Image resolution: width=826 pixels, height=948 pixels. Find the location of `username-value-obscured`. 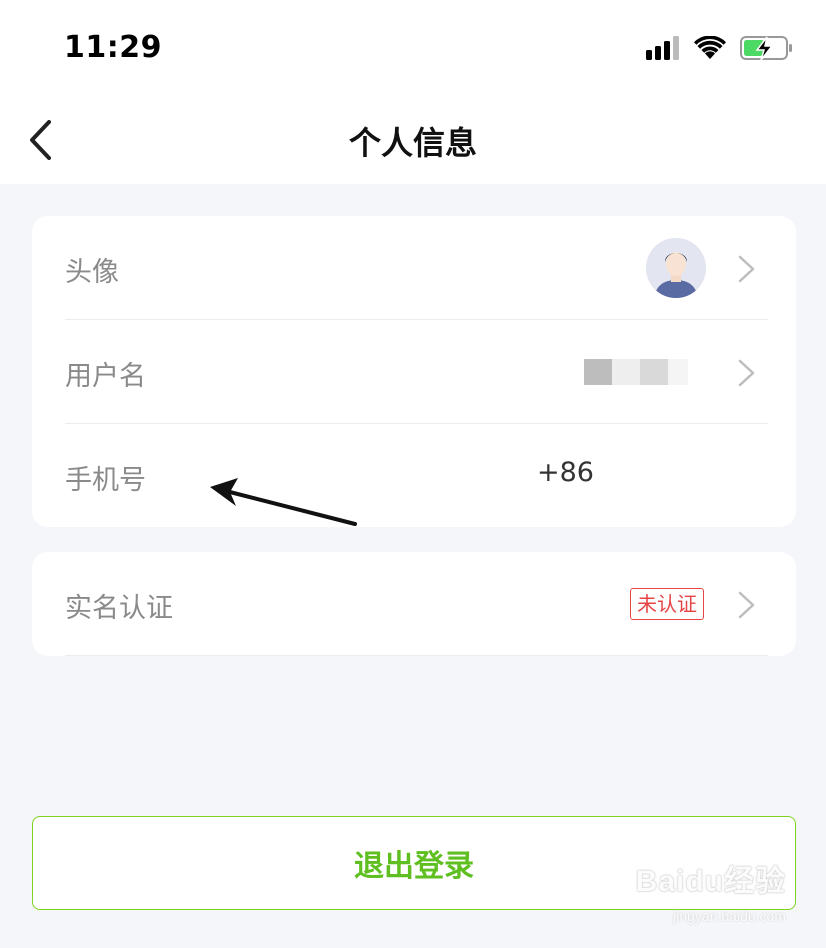

username-value-obscured is located at coordinates (644, 372).